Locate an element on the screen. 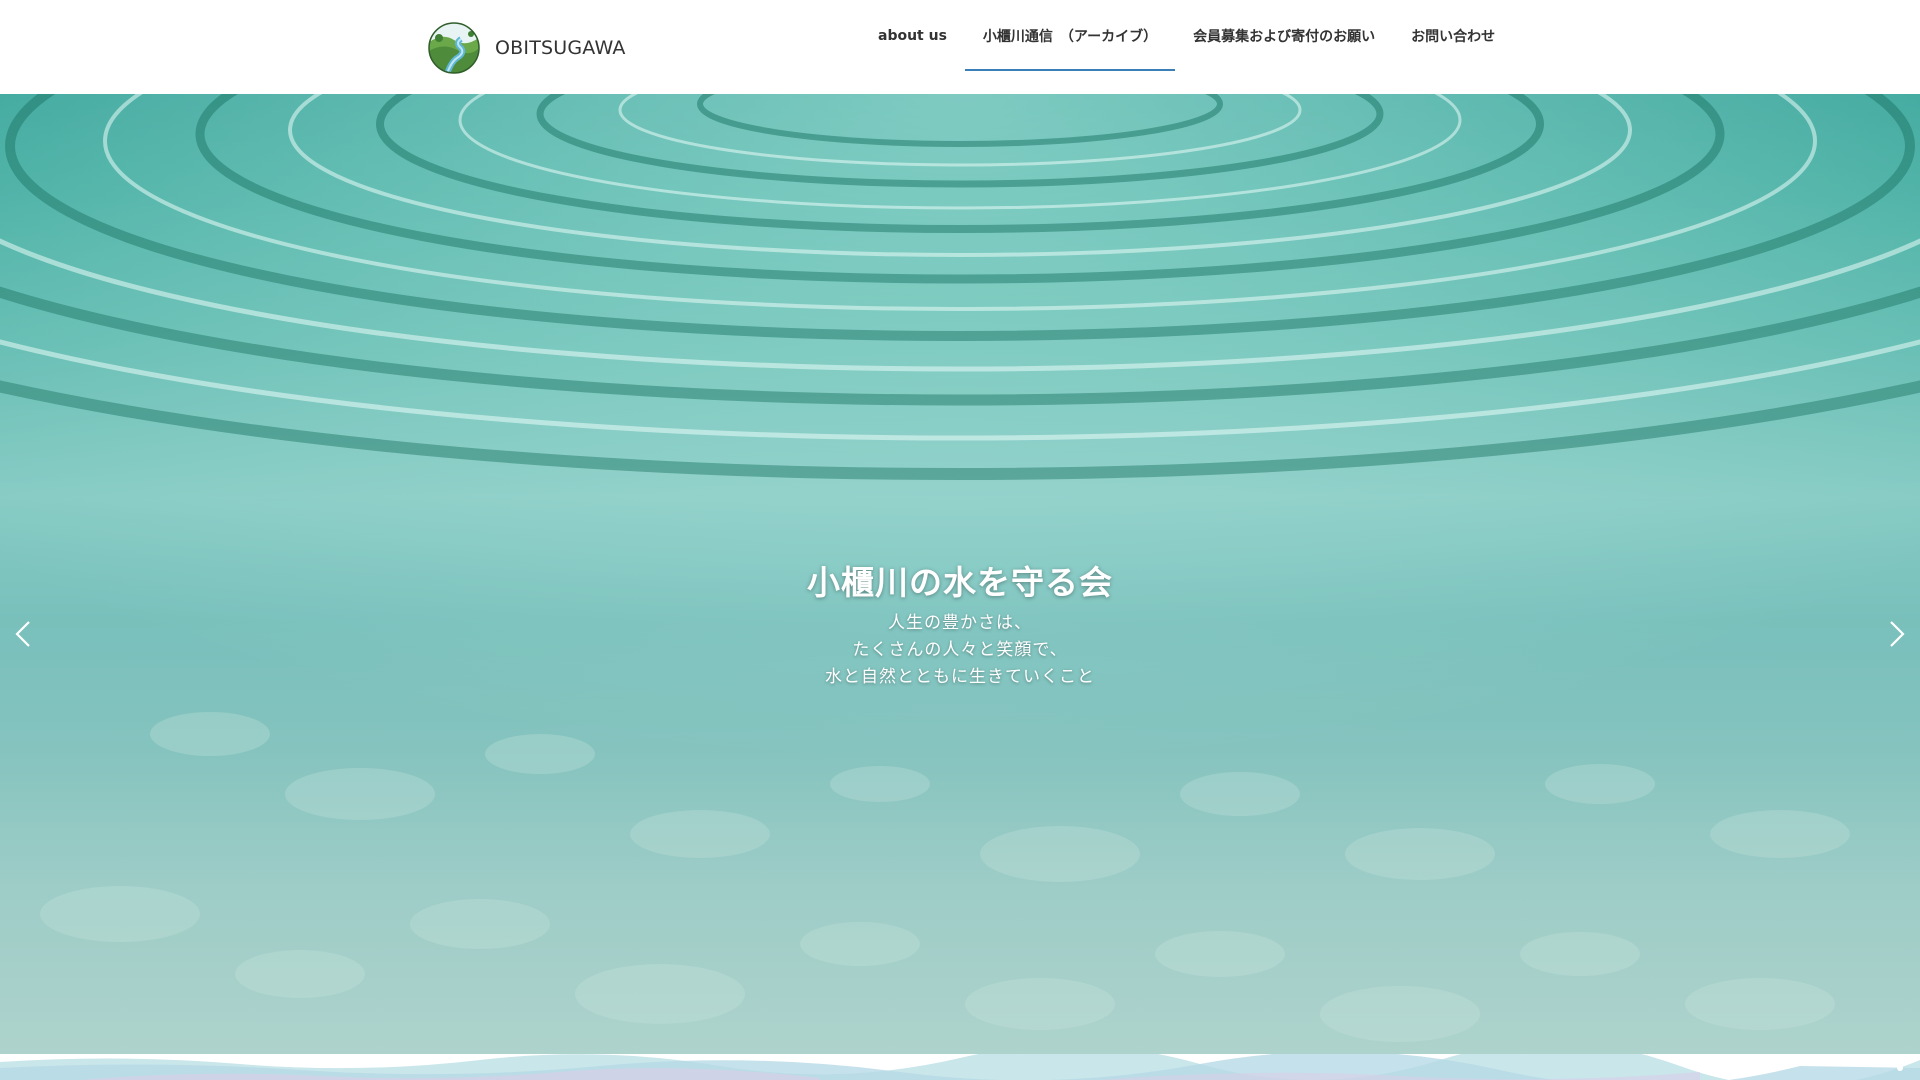 The width and height of the screenshot is (1920, 1080). nav-item-membership-donation: 会員募集および寄付のお願い is located at coordinates (1284, 36).